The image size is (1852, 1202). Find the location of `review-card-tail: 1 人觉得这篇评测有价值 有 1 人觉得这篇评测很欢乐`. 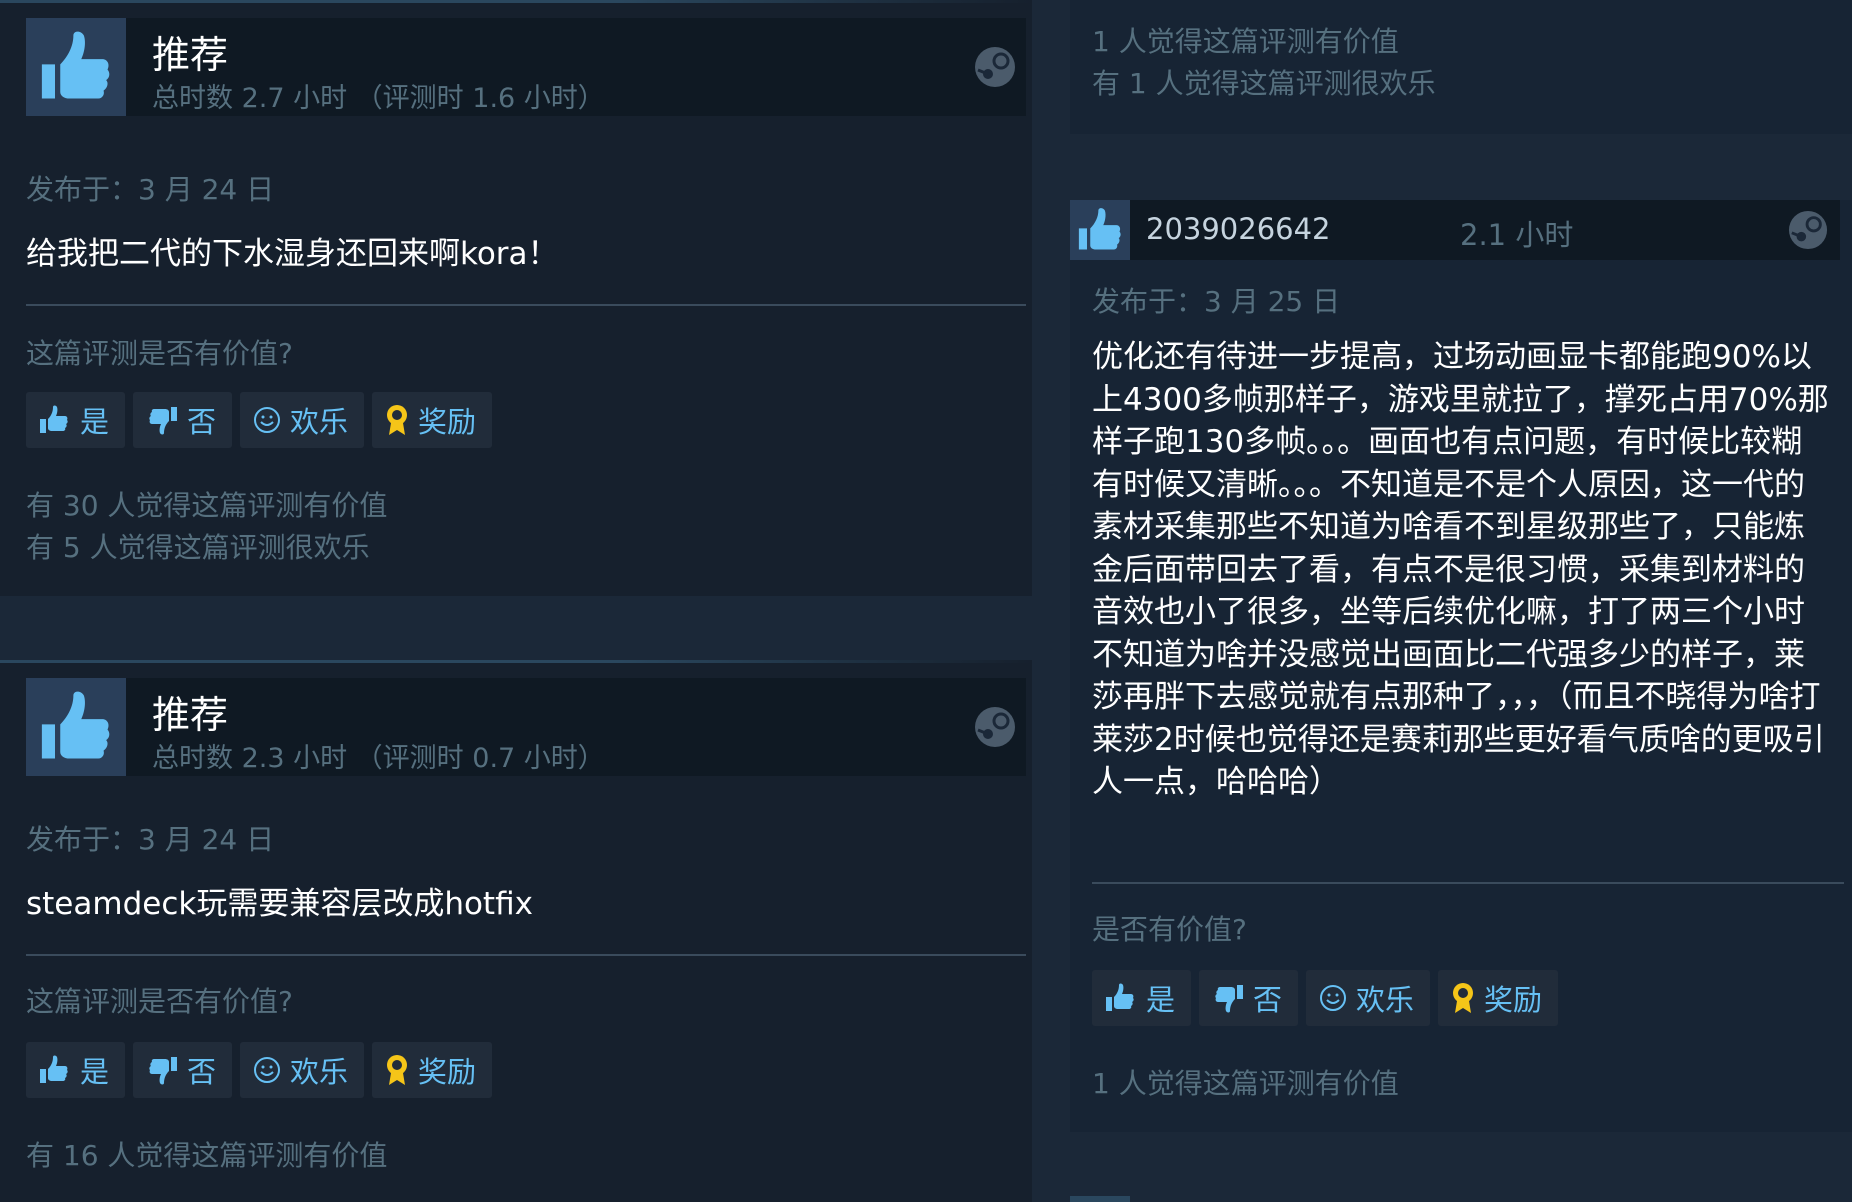

review-card-tail: 1 人觉得这篇评测有价值 有 1 人觉得这篇评测很欢乐 is located at coordinates (1461, 67).